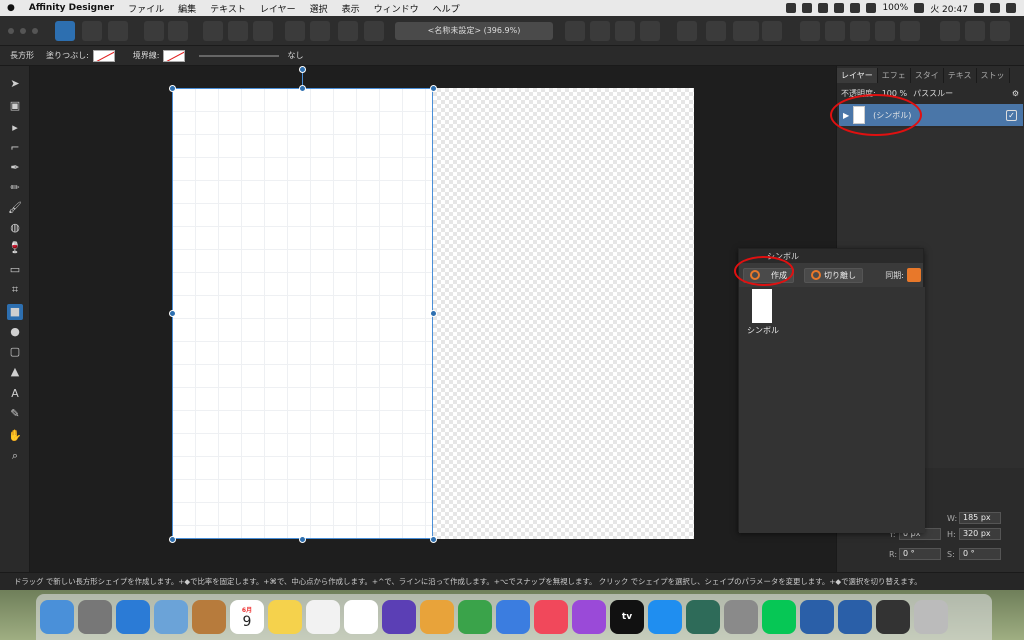 The image size is (1024, 640). What do you see at coordinates (35, 31) in the screenshot?
I see `zoom-window-button` at bounding box center [35, 31].